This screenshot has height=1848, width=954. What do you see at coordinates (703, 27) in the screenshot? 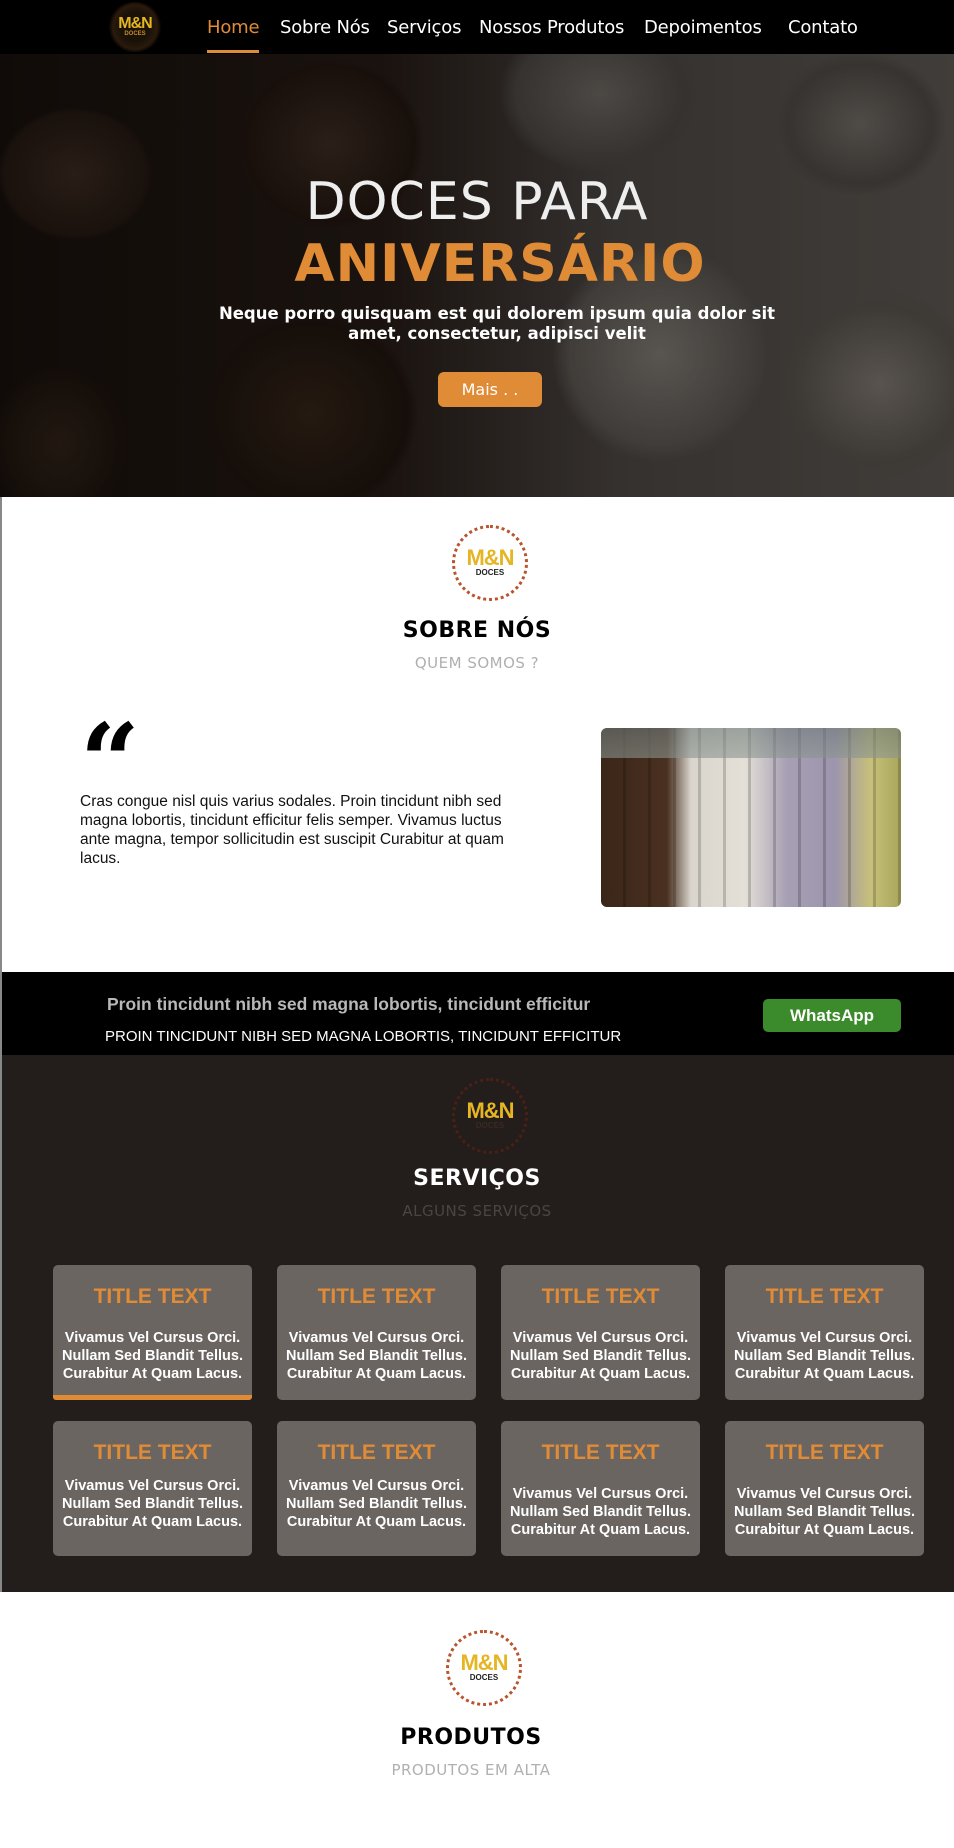
I see `nav-link-depoimentos: Depoimentos` at bounding box center [703, 27].